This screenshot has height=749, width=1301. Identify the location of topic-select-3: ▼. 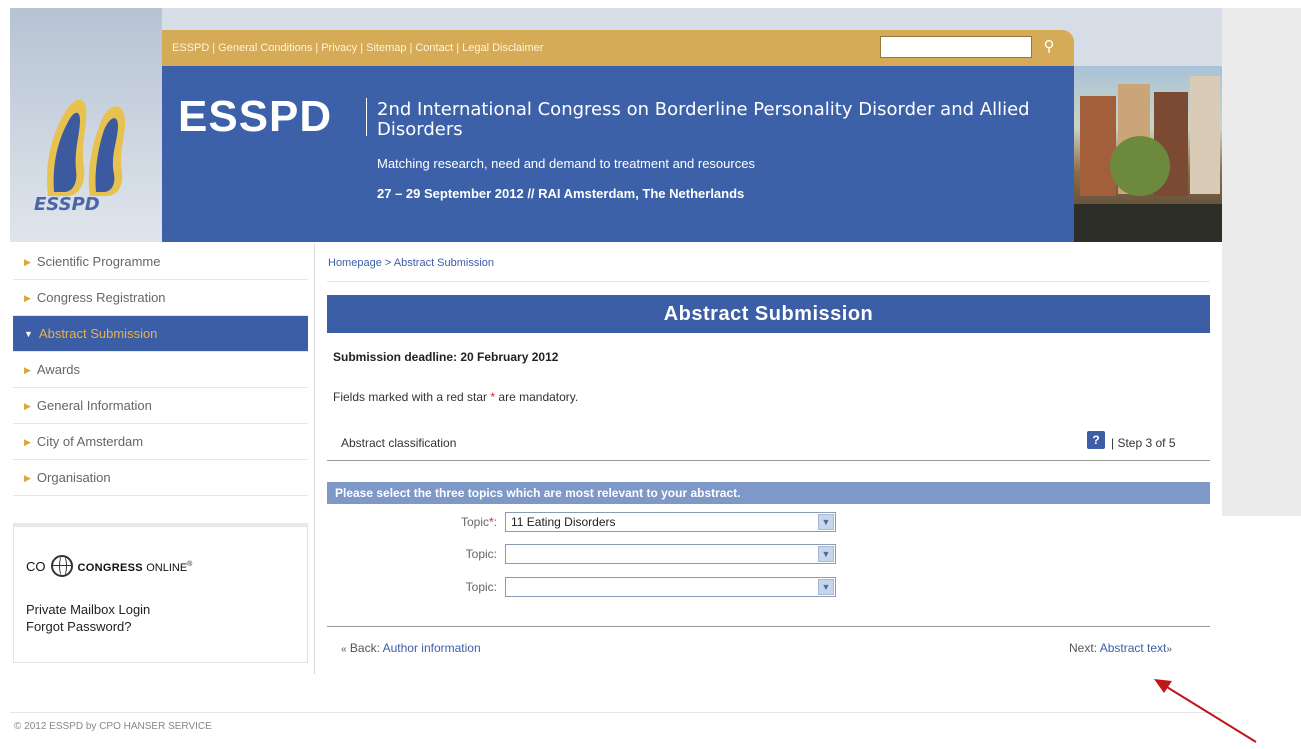
(670, 587).